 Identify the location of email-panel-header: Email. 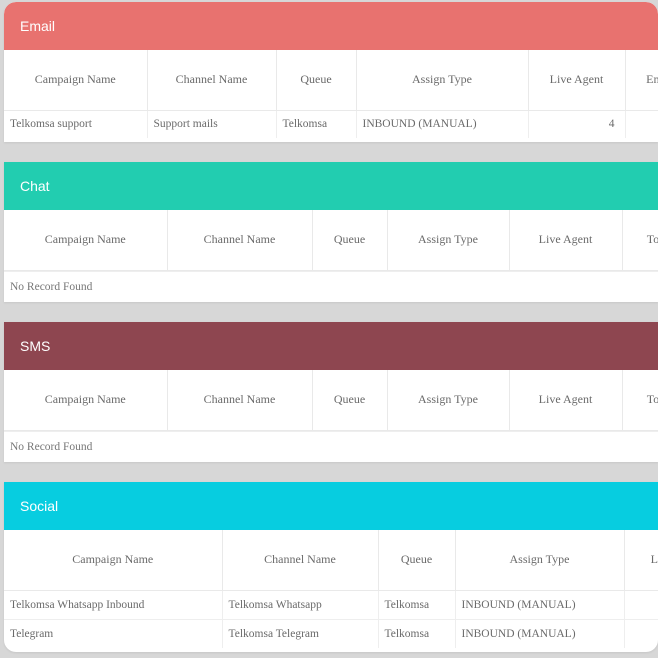
(331, 26).